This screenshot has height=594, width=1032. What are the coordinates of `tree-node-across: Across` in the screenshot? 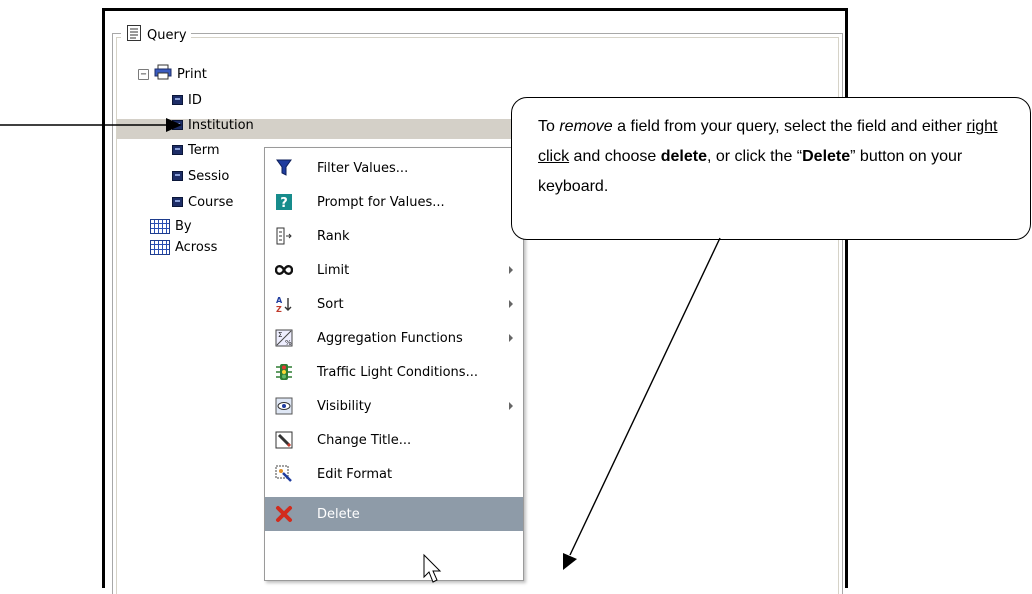 It's located at (183, 247).